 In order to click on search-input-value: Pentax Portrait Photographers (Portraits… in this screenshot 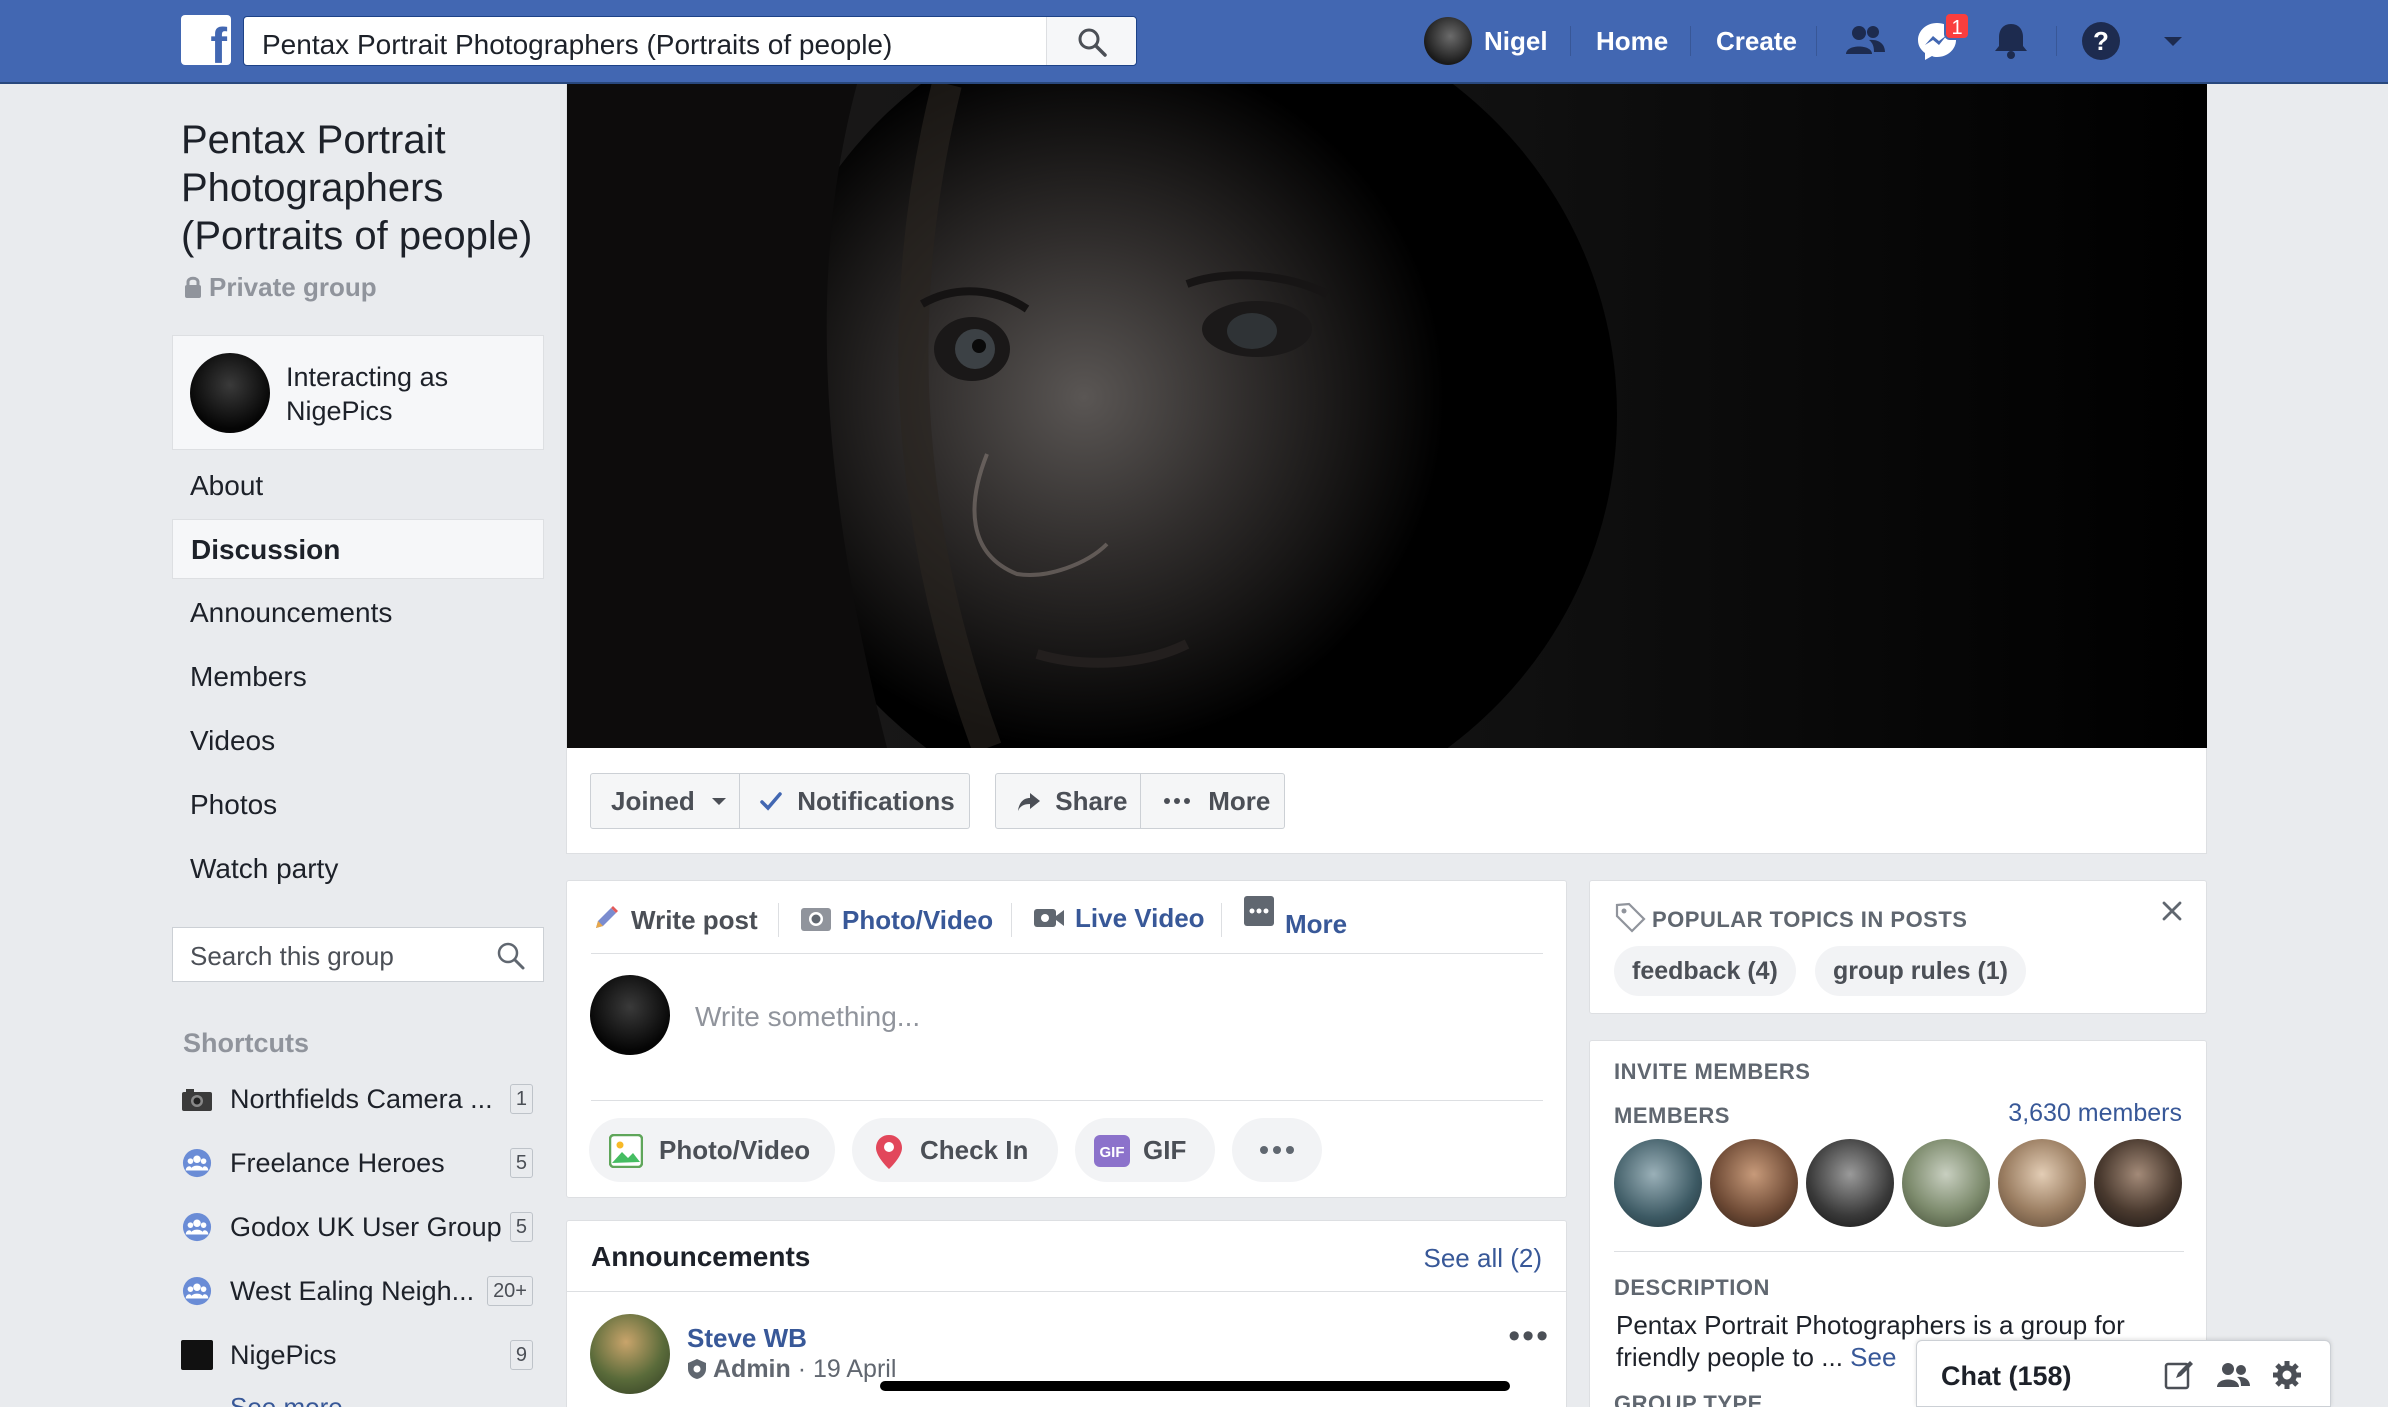, I will do `click(577, 45)`.